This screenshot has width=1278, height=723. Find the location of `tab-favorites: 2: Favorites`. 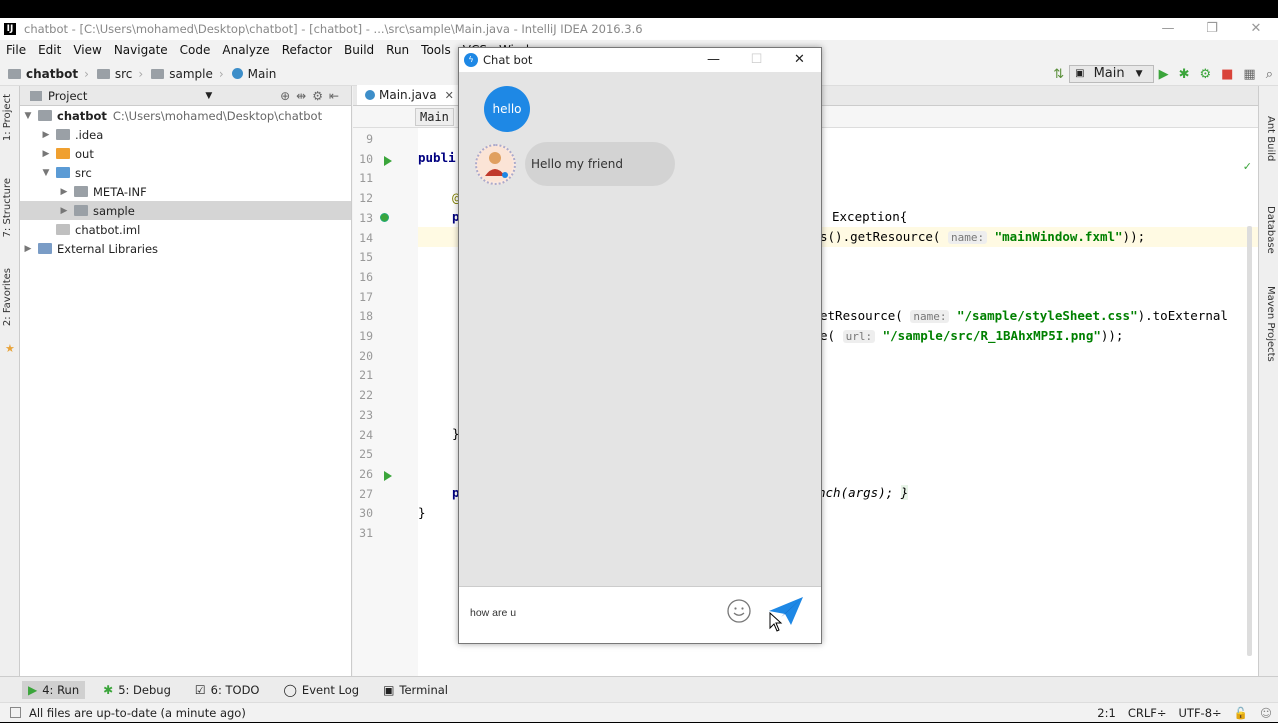

tab-favorites: 2: Favorites is located at coordinates (7, 297).